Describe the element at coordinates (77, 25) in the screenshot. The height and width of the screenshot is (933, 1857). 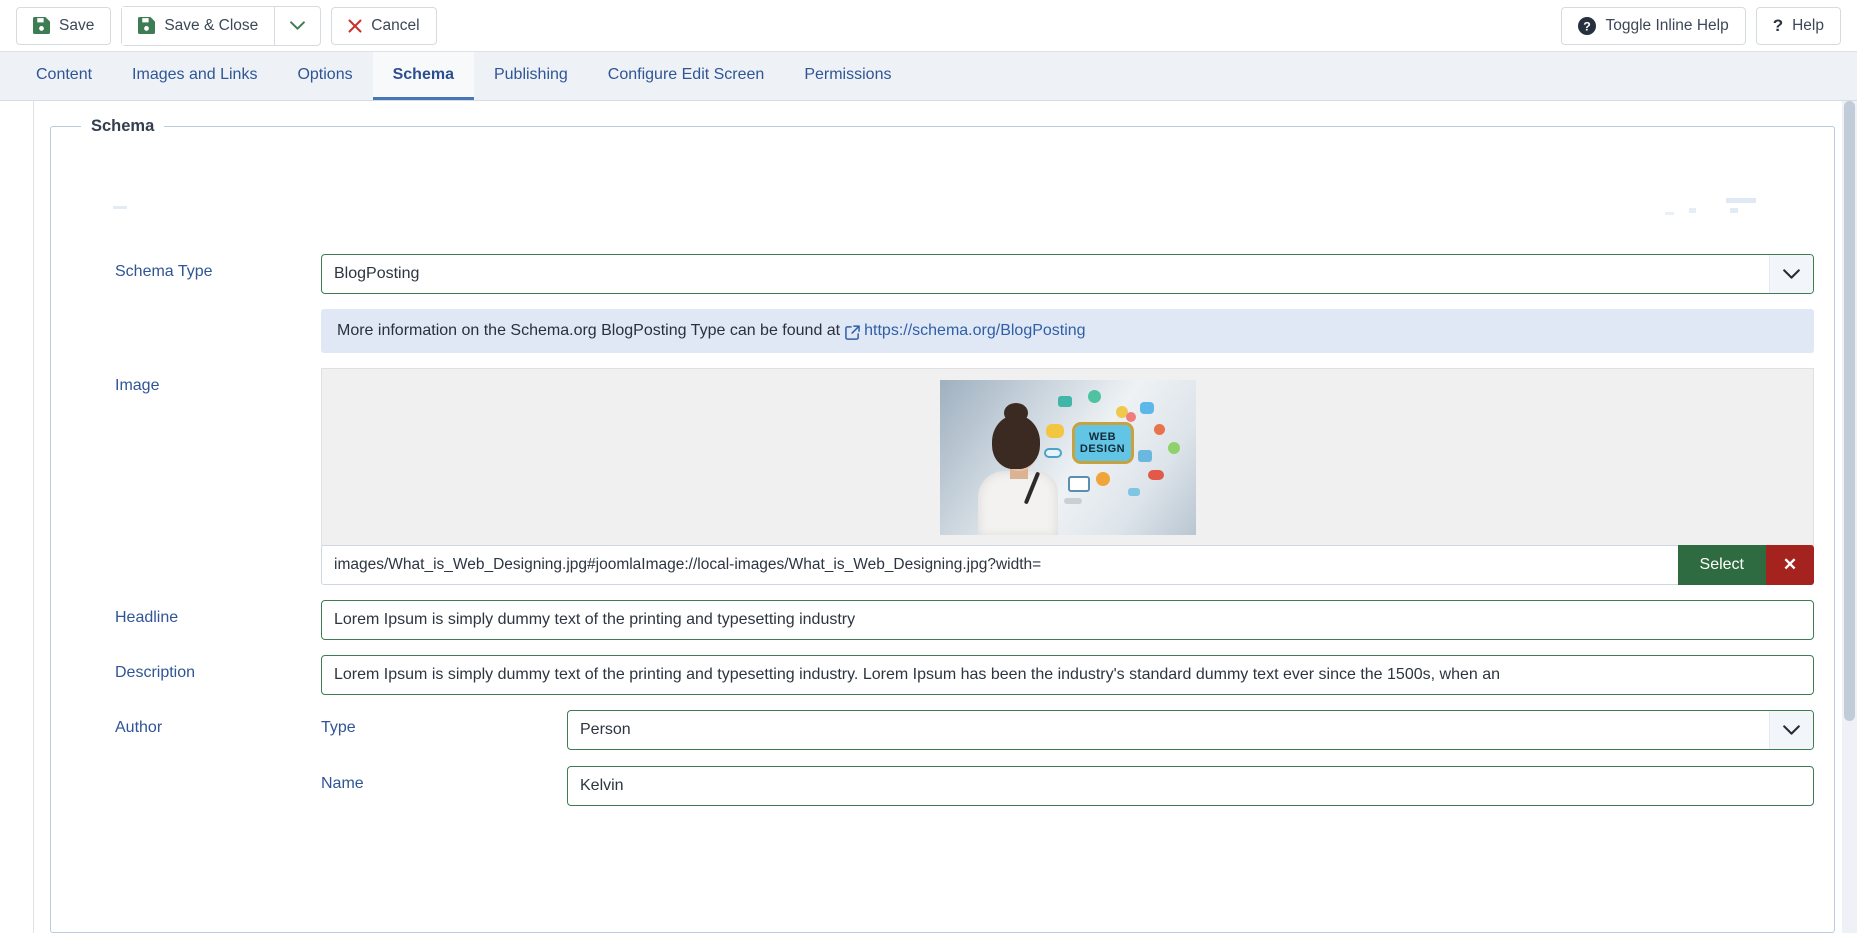
I see `save-button-label: Save` at that location.